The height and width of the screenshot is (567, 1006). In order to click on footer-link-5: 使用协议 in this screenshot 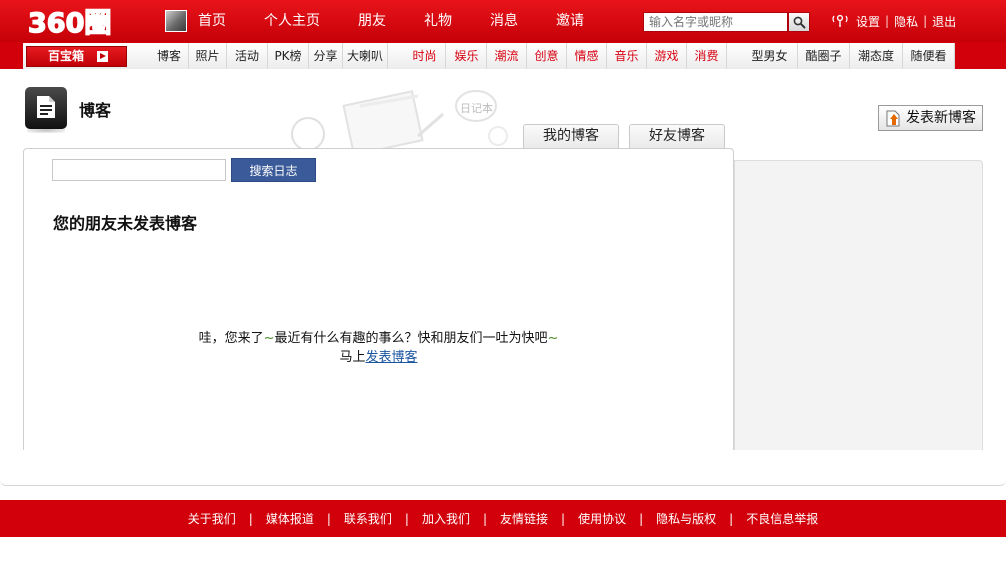, I will do `click(602, 518)`.